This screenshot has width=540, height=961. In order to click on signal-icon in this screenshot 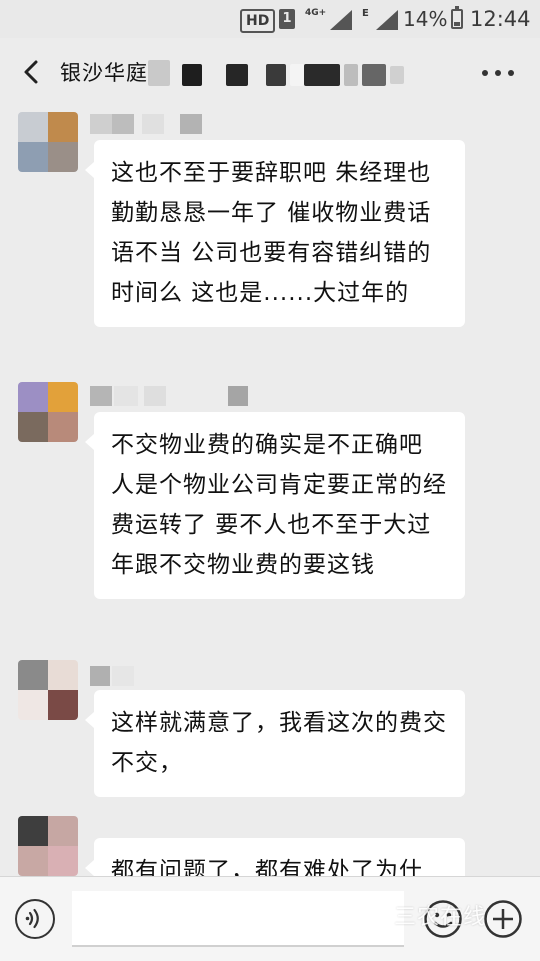, I will do `click(341, 20)`.